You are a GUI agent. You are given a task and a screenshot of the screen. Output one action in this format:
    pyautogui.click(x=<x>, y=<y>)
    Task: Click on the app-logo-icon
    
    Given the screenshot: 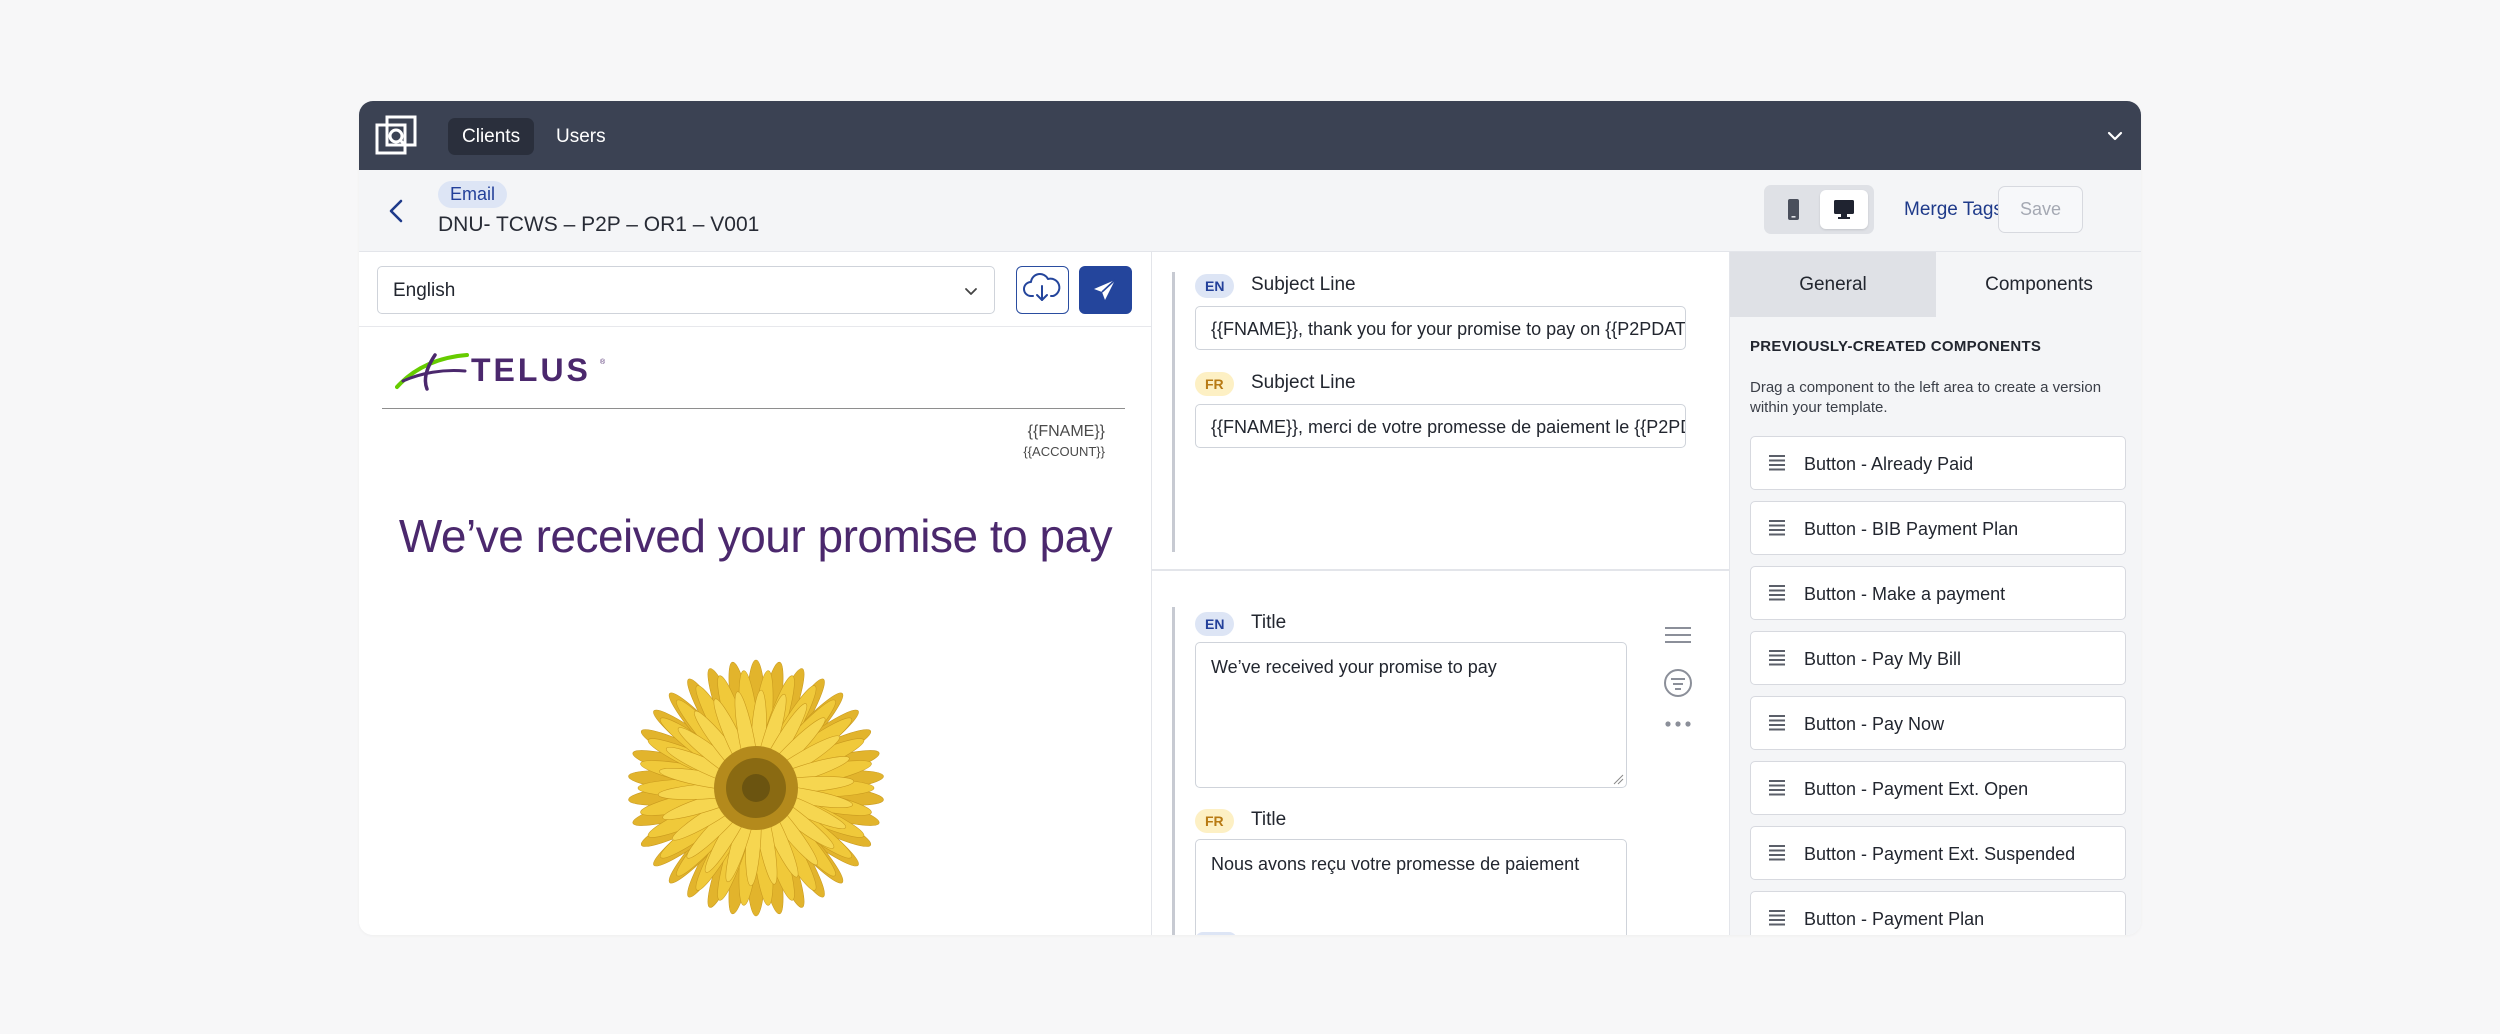 What is the action you would take?
    pyautogui.click(x=396, y=136)
    